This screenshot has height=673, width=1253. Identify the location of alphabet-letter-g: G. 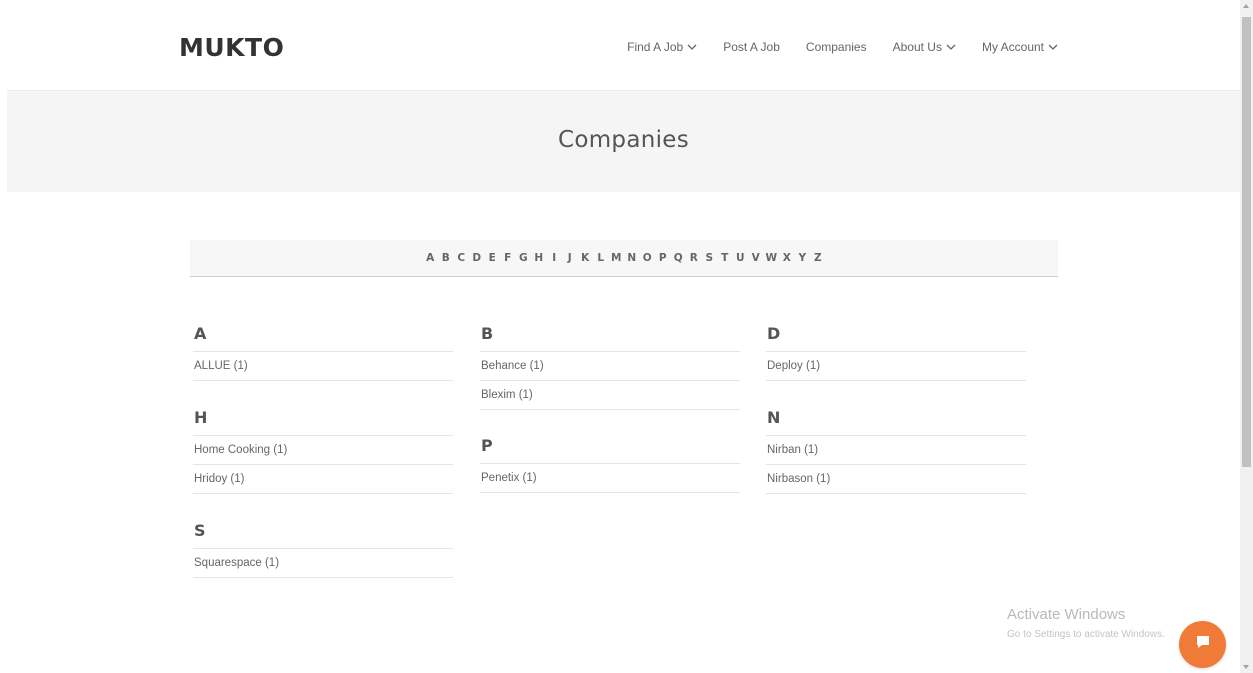
(524, 258).